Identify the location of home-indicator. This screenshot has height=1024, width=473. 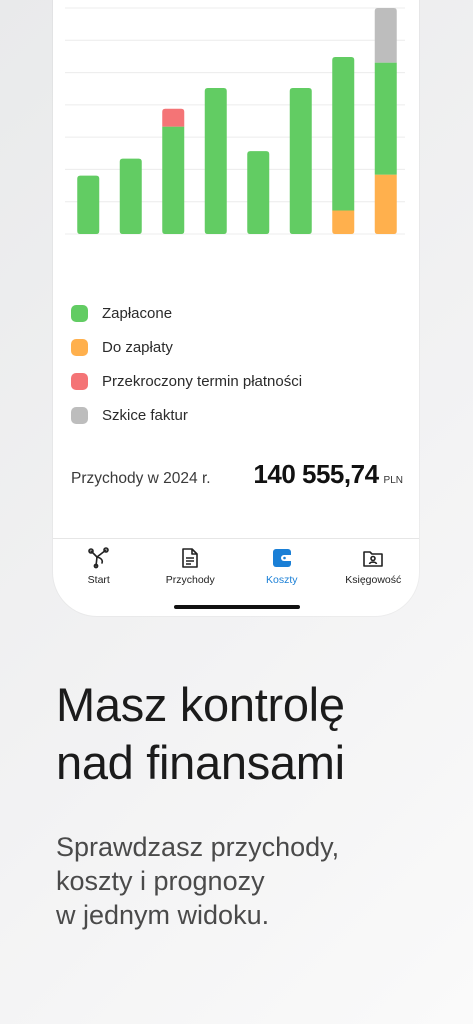
(237, 607).